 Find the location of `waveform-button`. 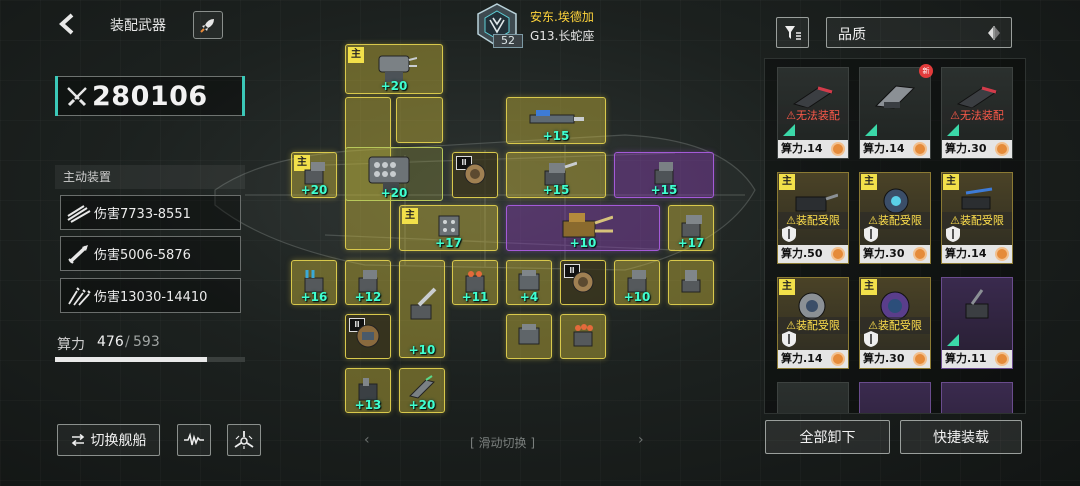

waveform-button is located at coordinates (194, 440).